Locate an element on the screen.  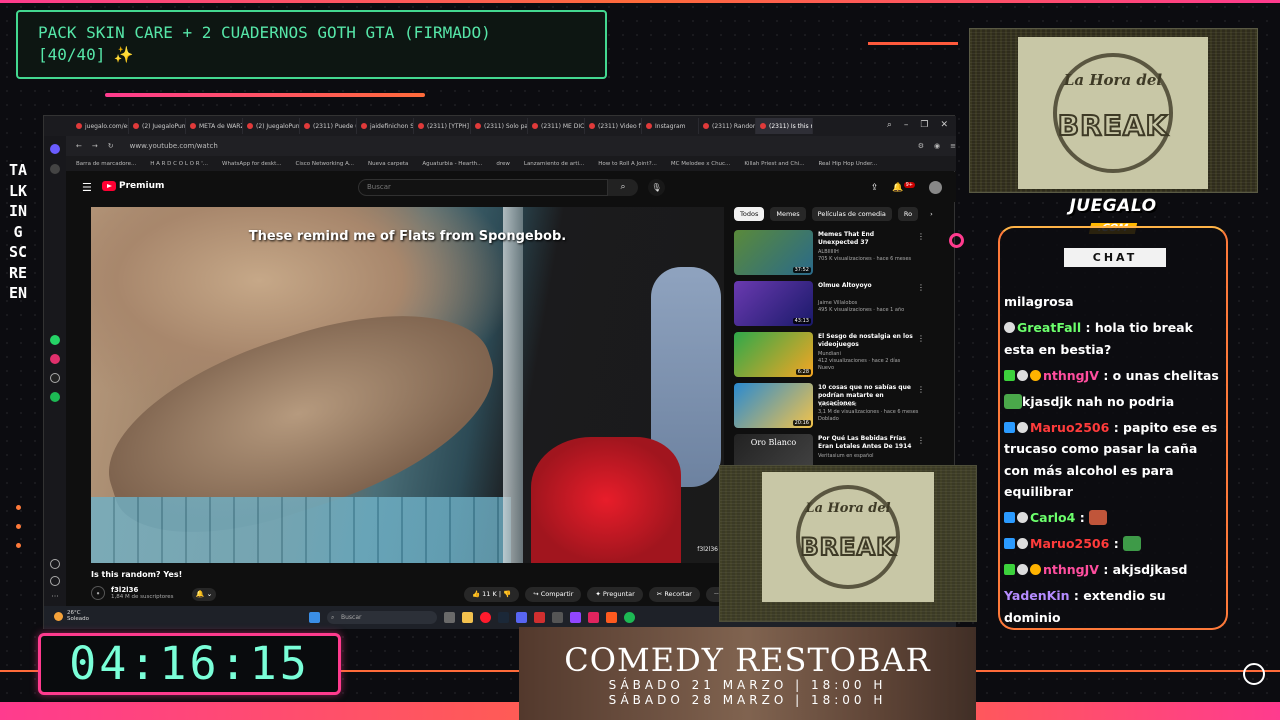
browser-tab: (2) JuegaloPuntoC is located at coordinates (157, 126).